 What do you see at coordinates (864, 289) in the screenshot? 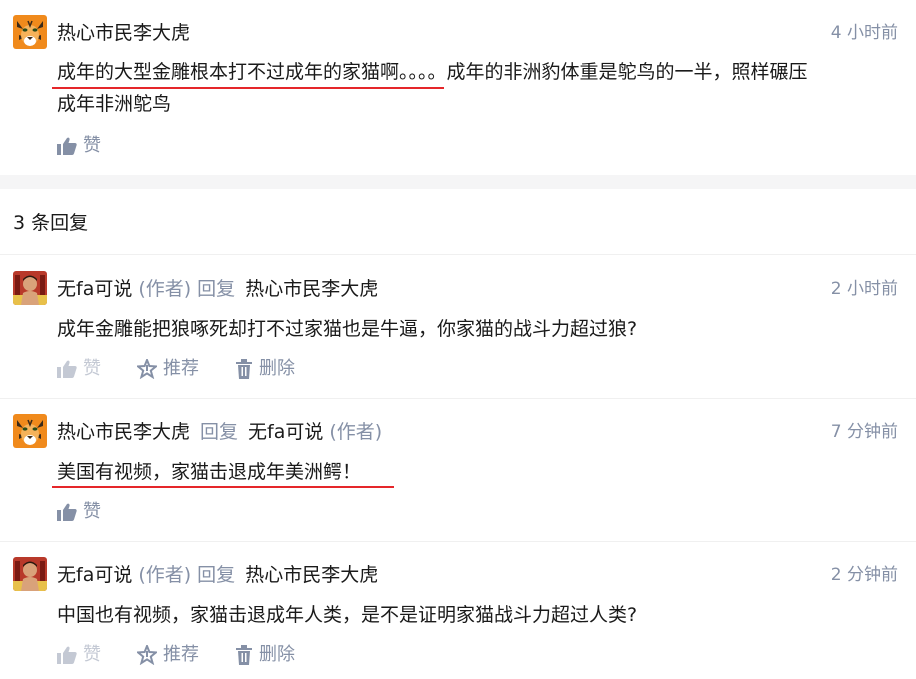
I see `reply-time: 2 小时前` at bounding box center [864, 289].